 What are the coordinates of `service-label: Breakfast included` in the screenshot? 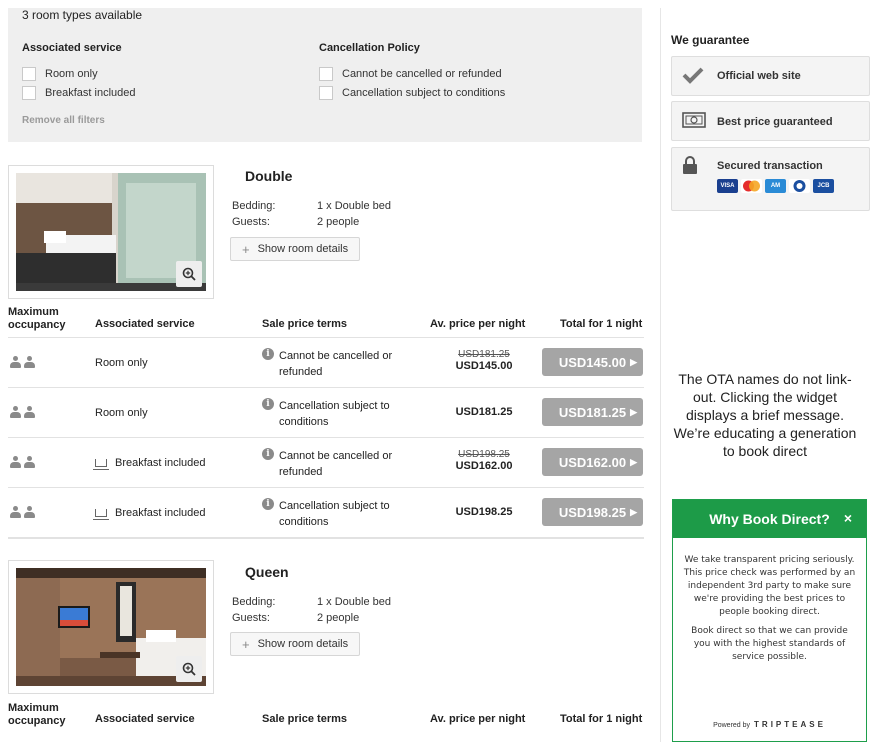 It's located at (160, 513).